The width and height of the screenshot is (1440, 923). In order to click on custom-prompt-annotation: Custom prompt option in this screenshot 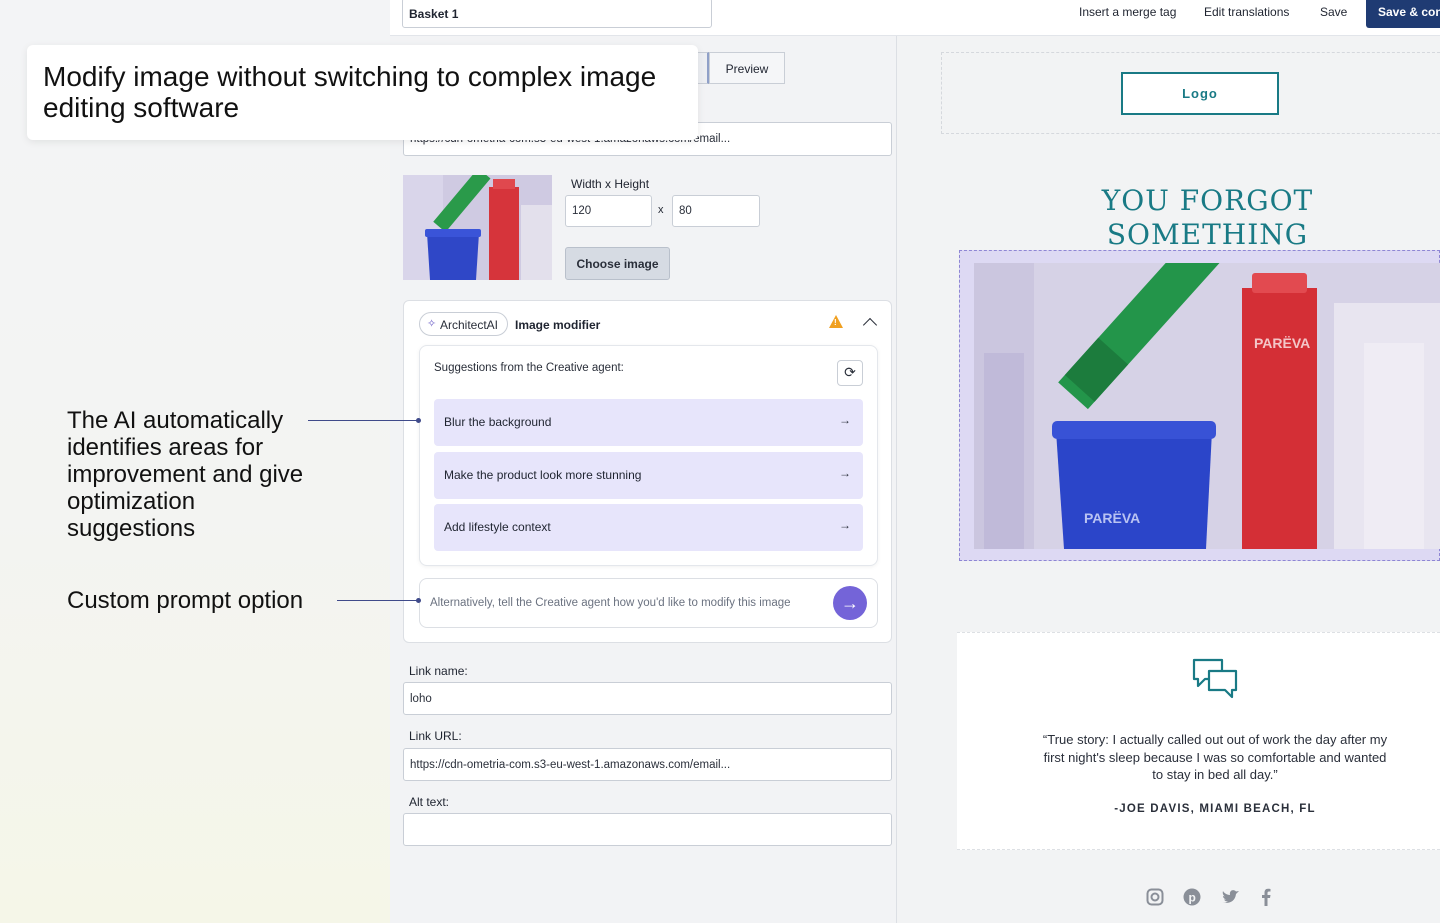, I will do `click(185, 600)`.